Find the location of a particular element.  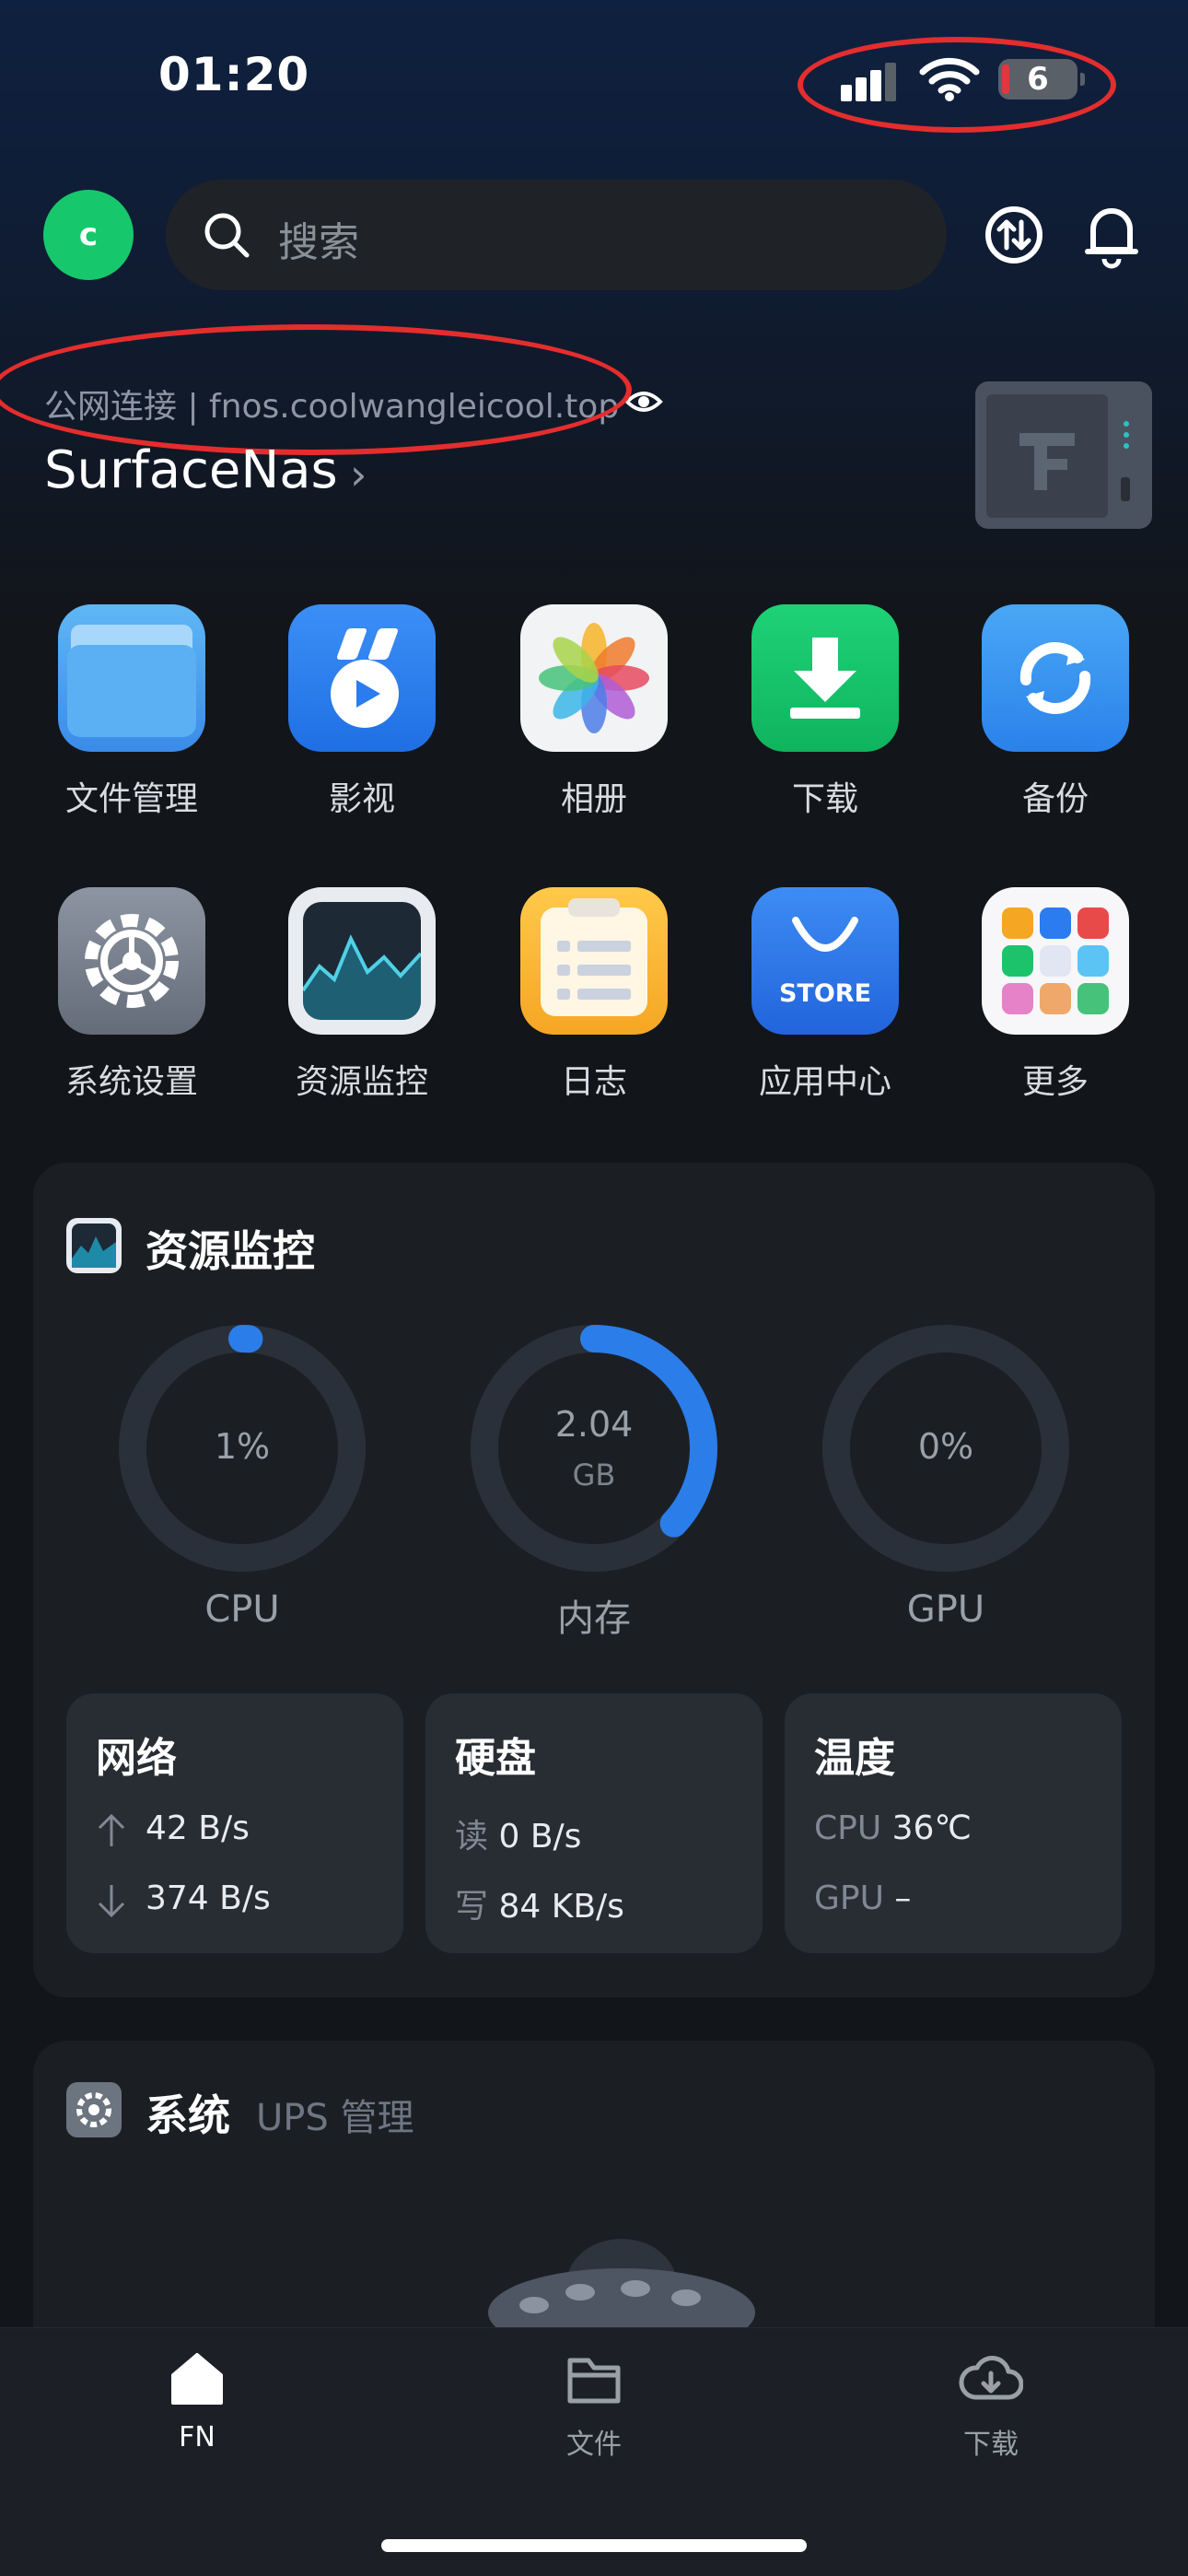

app-file-manager: 文件管理 is located at coordinates (131, 712).